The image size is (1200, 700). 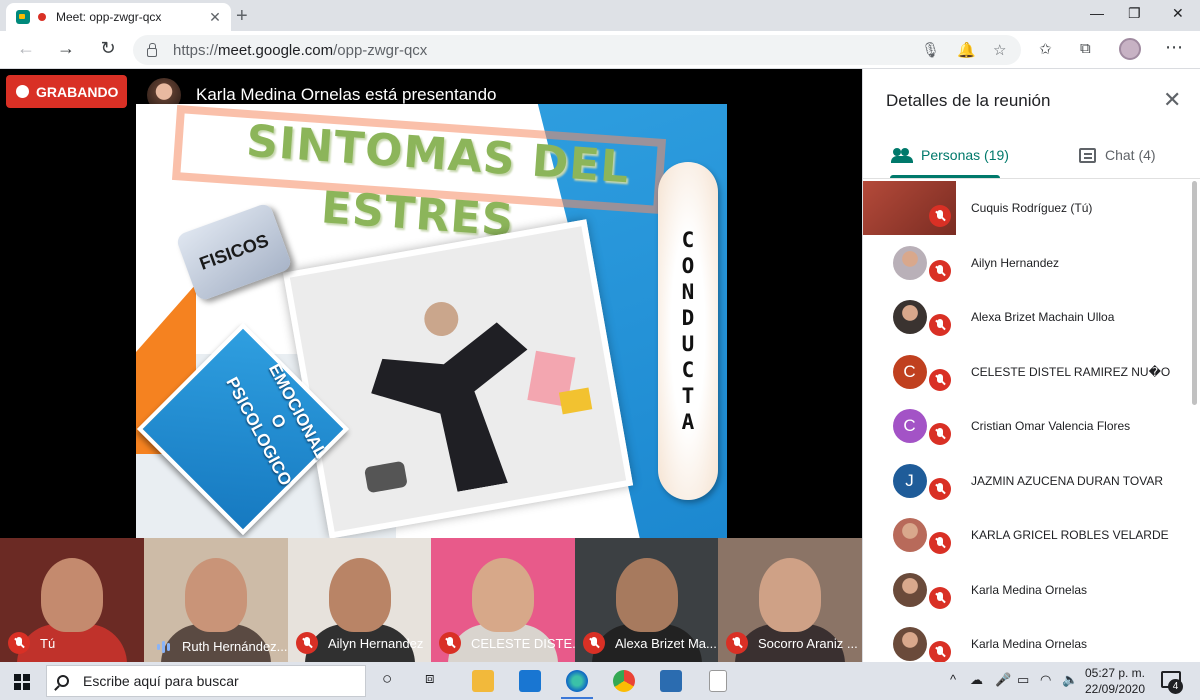 What do you see at coordinates (575, 401) in the screenshot?
I see `photo-note` at bounding box center [575, 401].